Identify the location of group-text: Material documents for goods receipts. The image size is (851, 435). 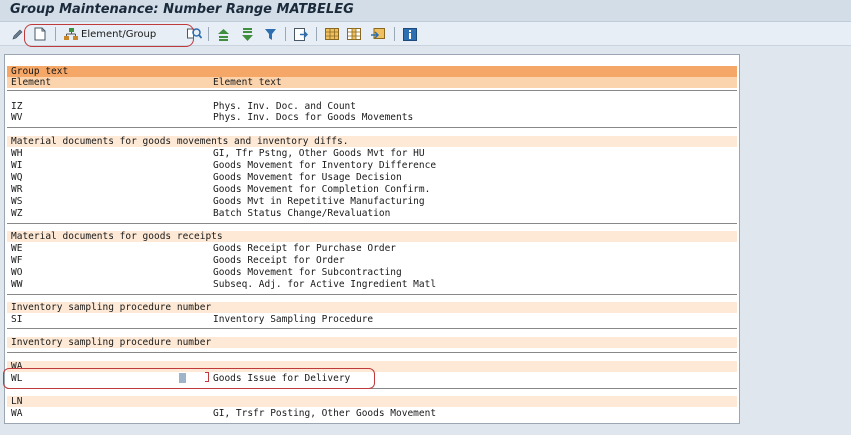
(117, 236).